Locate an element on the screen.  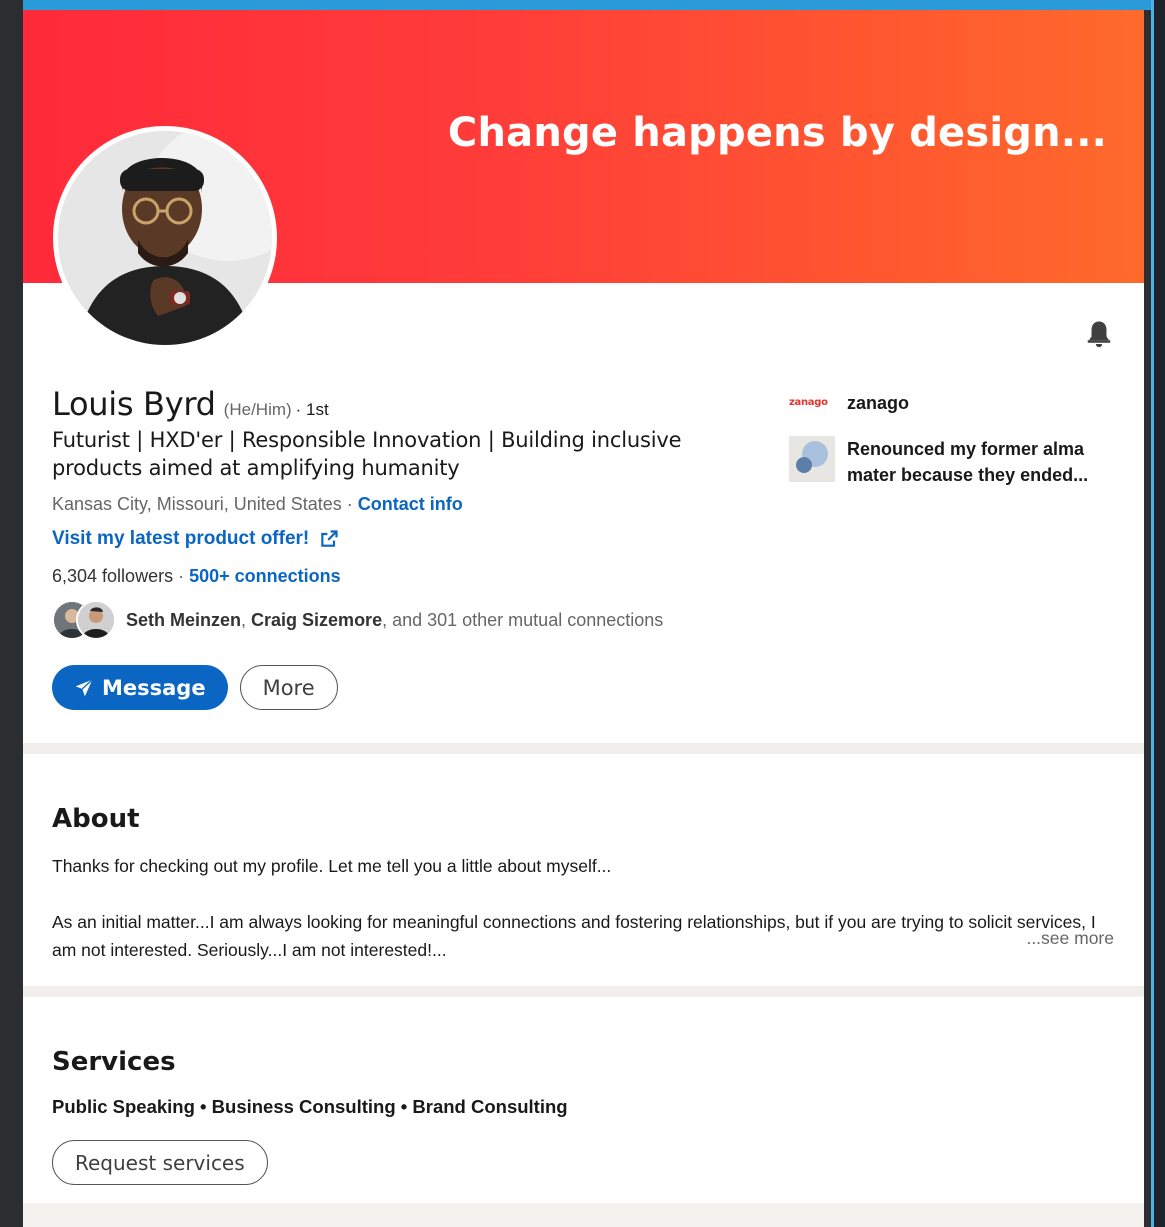
product-link-label: Visit my latest product offer! is located at coordinates (181, 538).